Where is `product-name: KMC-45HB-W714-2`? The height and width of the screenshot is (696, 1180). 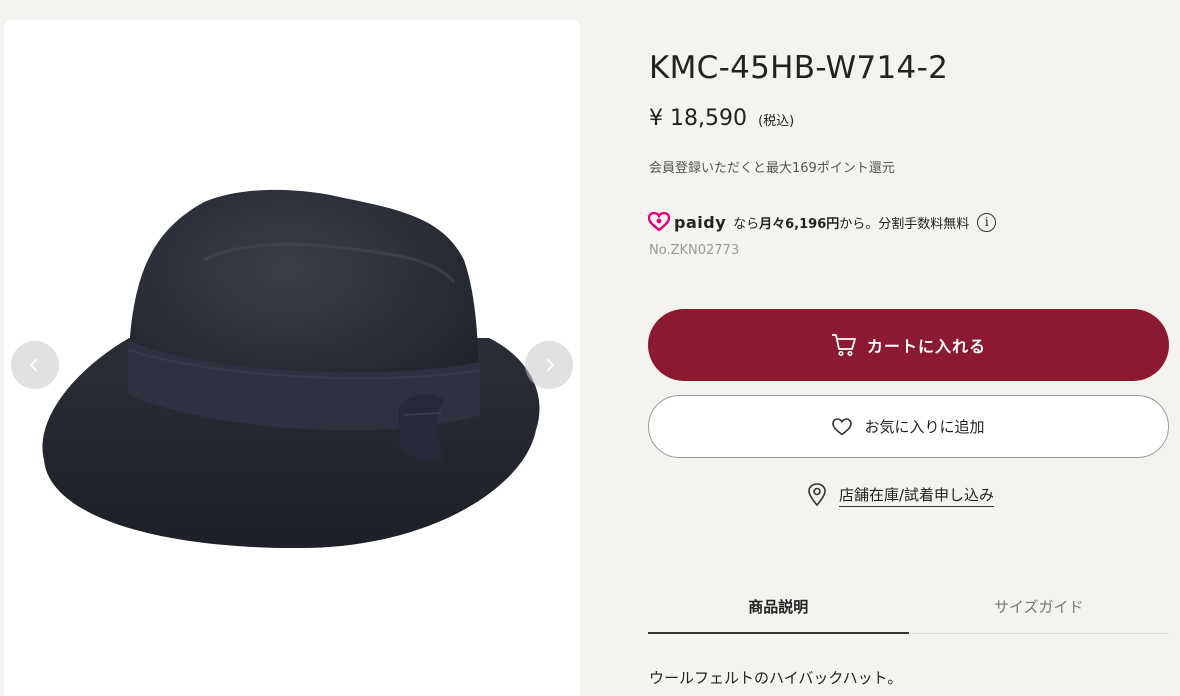
product-name: KMC-45HB-W714-2 is located at coordinates (799, 68).